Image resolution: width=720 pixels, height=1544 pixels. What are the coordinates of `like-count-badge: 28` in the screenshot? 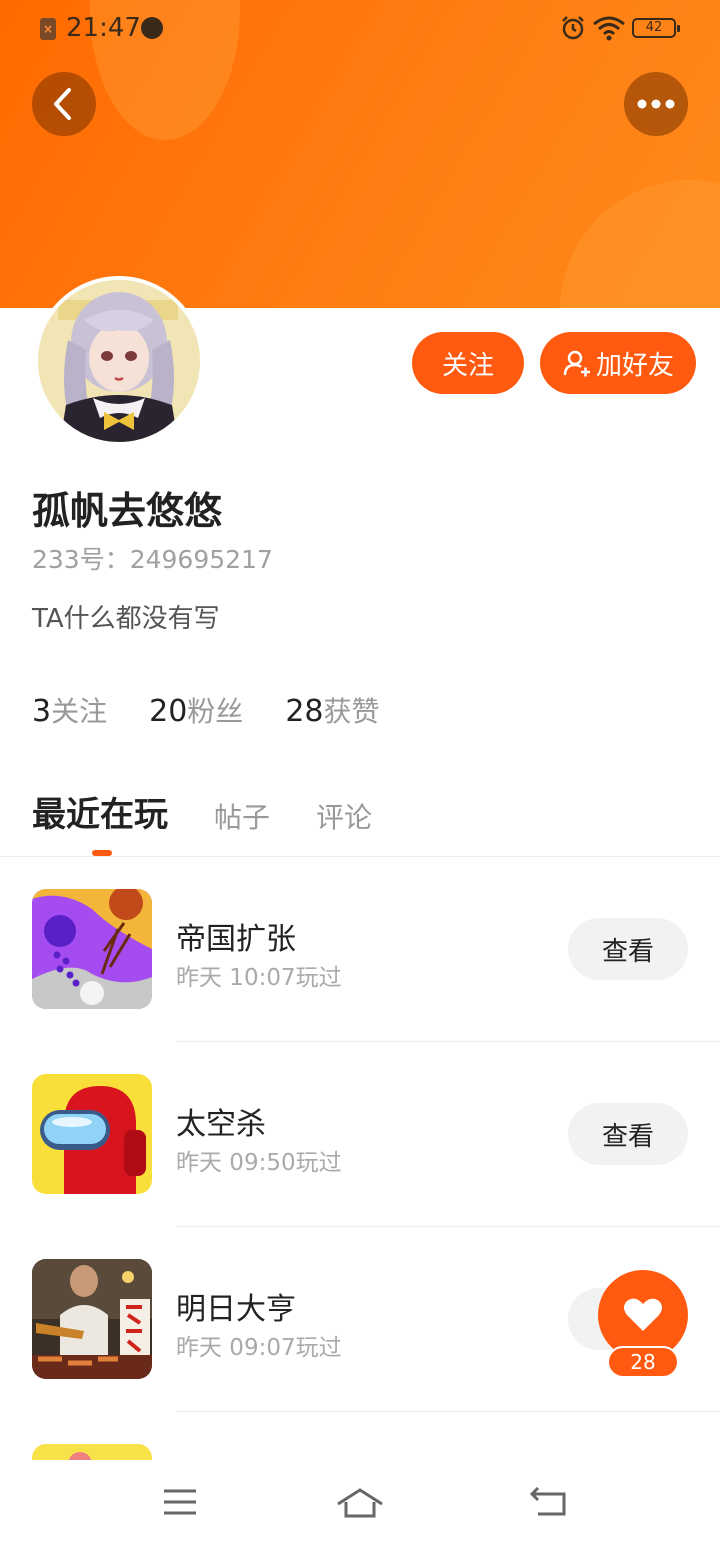 It's located at (643, 1362).